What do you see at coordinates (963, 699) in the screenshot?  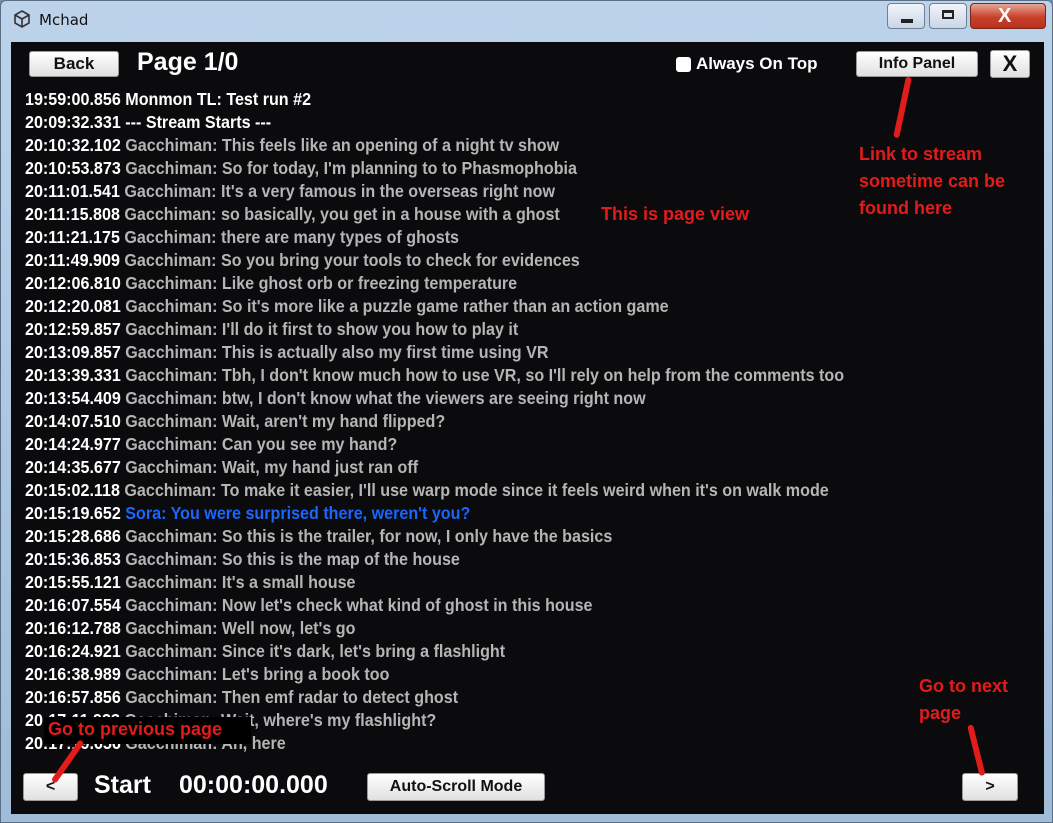 I see `next-page-annotation: Go to next page` at bounding box center [963, 699].